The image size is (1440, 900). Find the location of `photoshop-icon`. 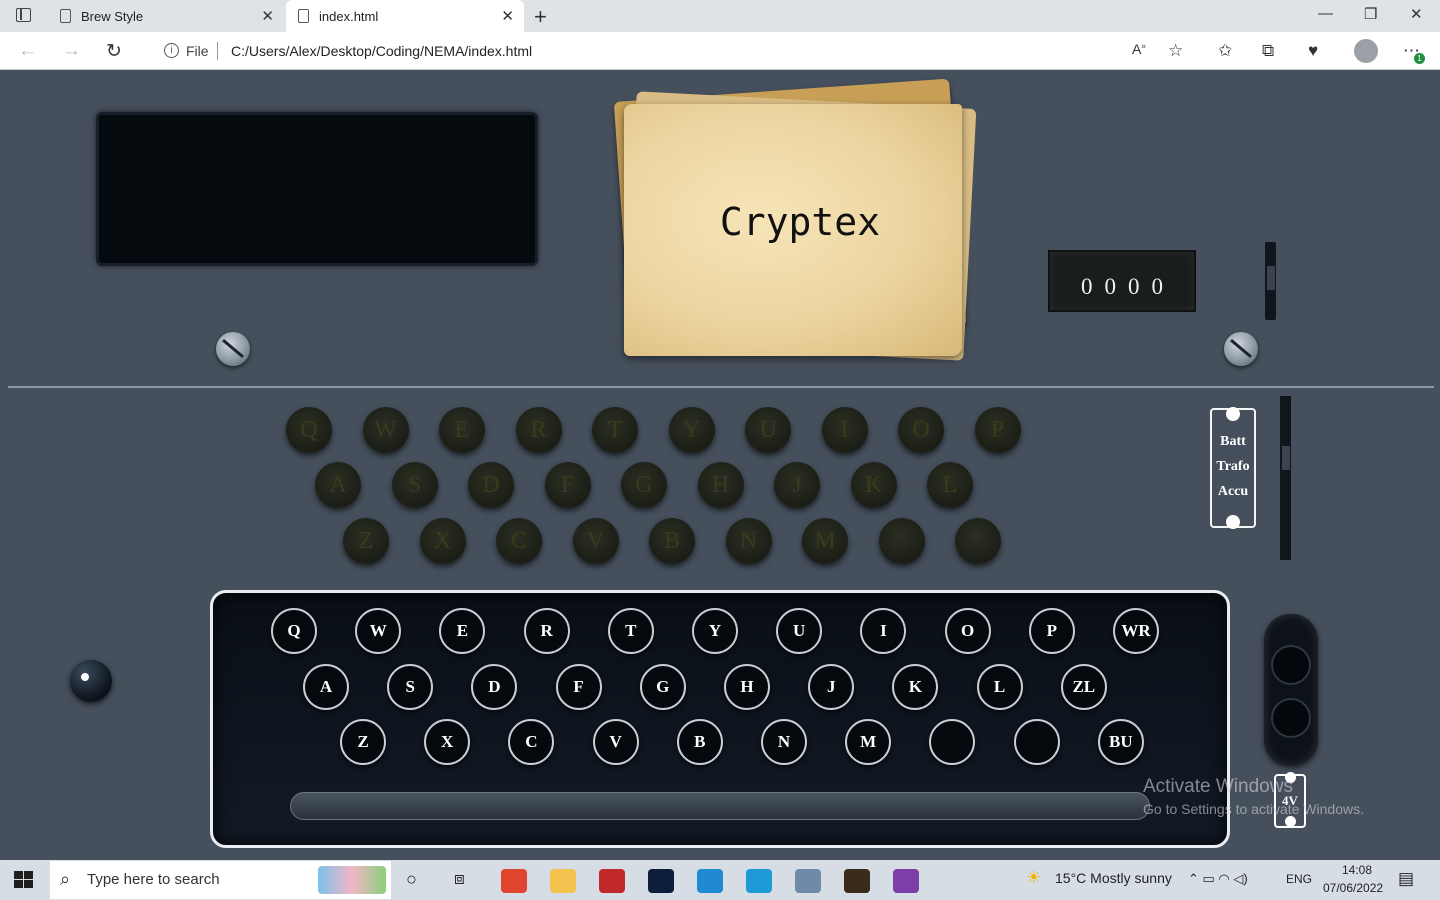

photoshop-icon is located at coordinates (661, 881).